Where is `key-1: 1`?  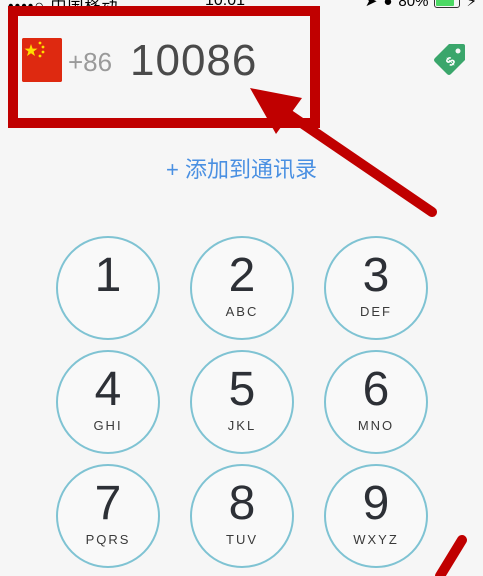
key-1: 1 is located at coordinates (108, 288).